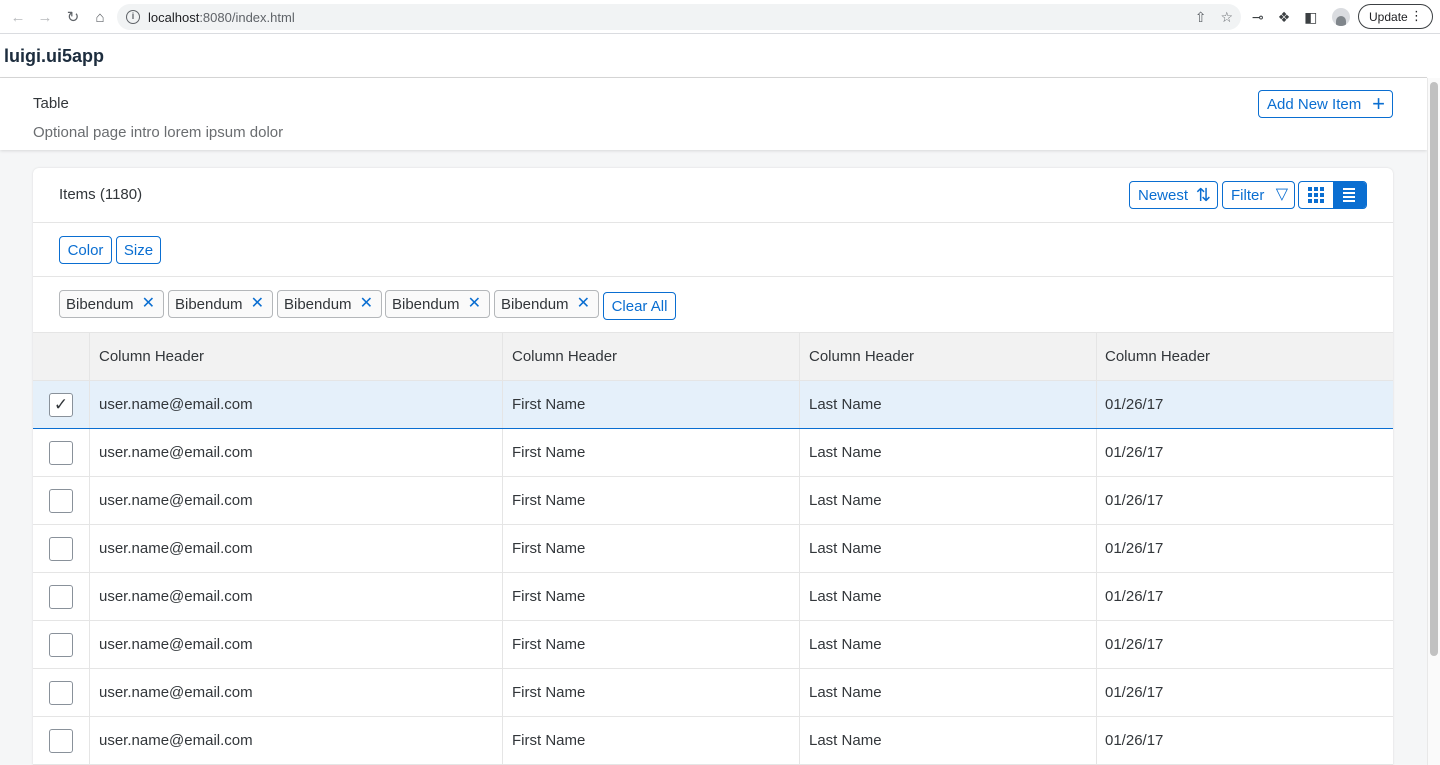  What do you see at coordinates (1434, 369) in the screenshot?
I see `page-scrollbar-thumb` at bounding box center [1434, 369].